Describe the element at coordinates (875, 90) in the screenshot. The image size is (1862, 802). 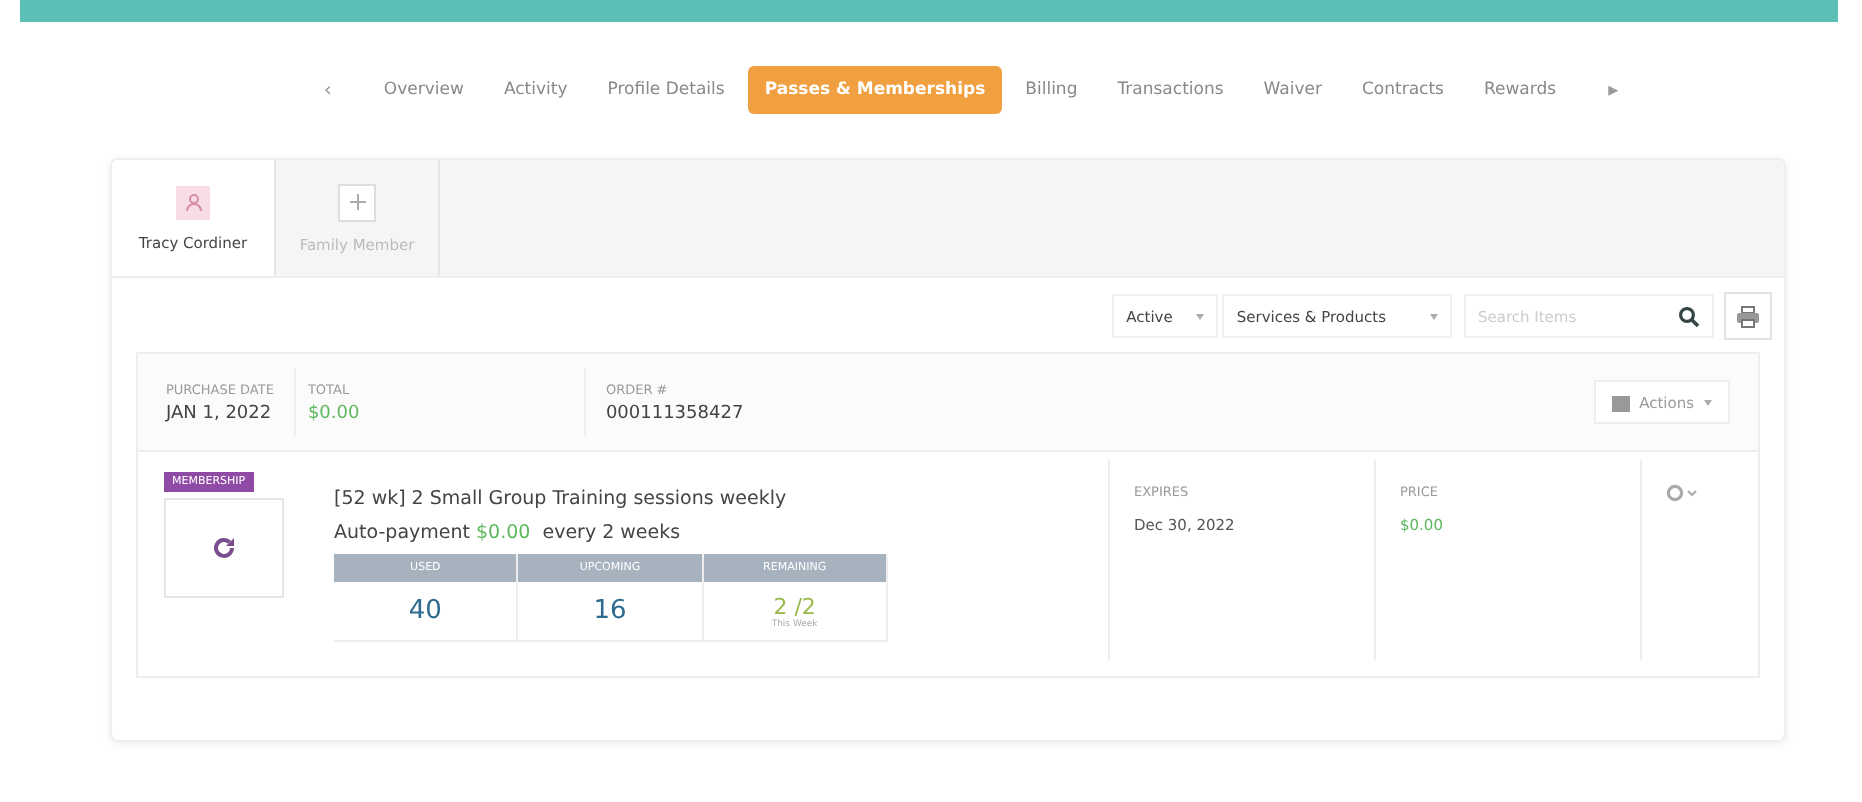
I see `nav-tab: Passes & Memberships` at that location.